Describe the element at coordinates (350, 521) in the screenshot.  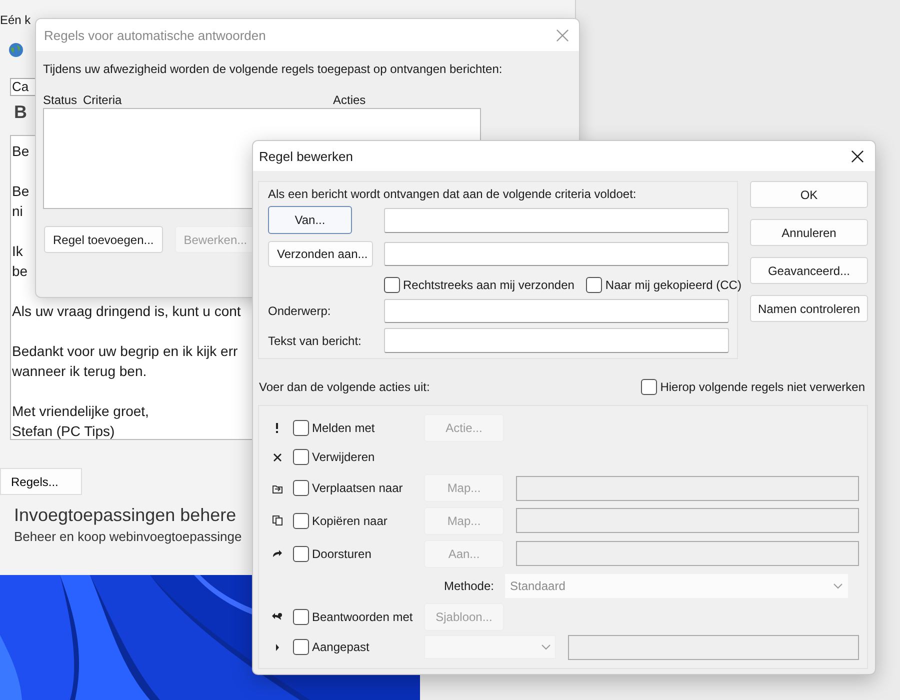
I see `checkbox-label: Kopiëren naar` at that location.